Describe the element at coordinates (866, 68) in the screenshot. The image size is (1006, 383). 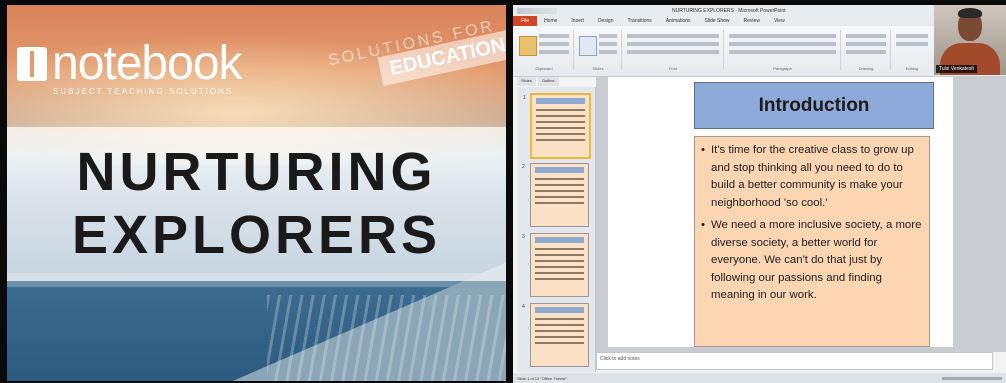
I see `group-label: Drawing` at that location.